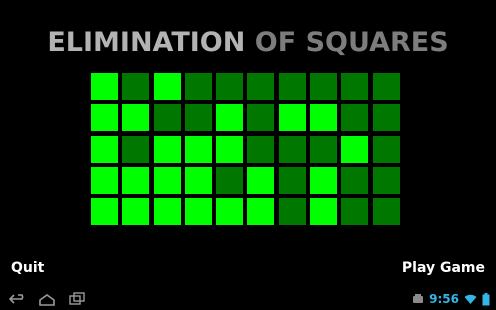 This screenshot has height=310, width=496. I want to click on title-part-of-squares: OF SQUARES, so click(351, 42).